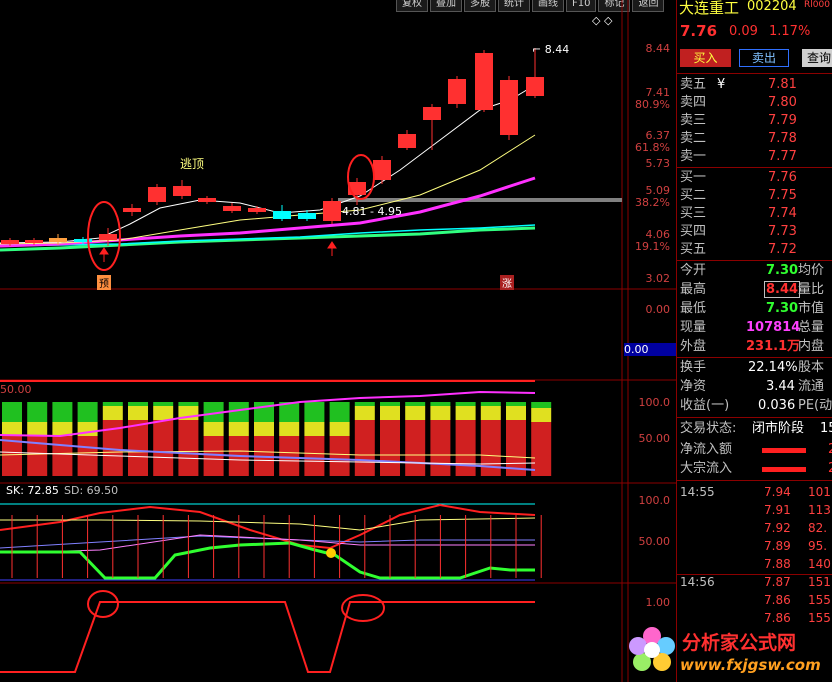 The height and width of the screenshot is (682, 832). I want to click on ask-row: 卖一 7.77, so click(755, 157).